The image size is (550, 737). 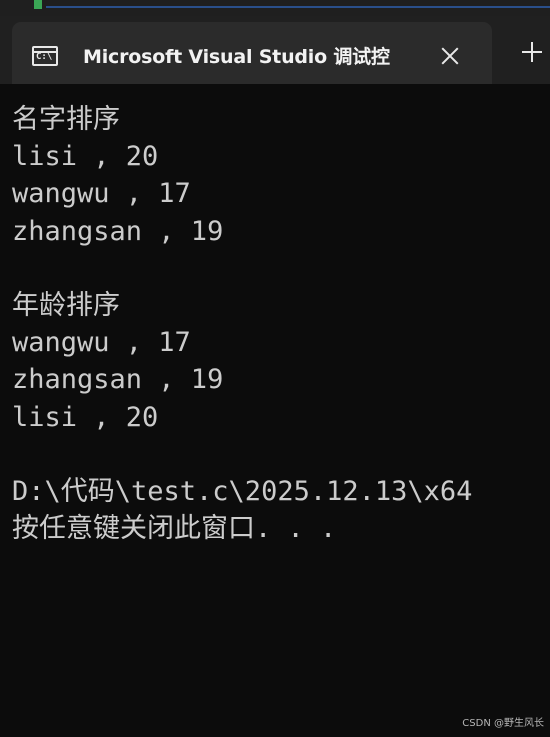 I want to click on background-window-strip, so click(x=275, y=8).